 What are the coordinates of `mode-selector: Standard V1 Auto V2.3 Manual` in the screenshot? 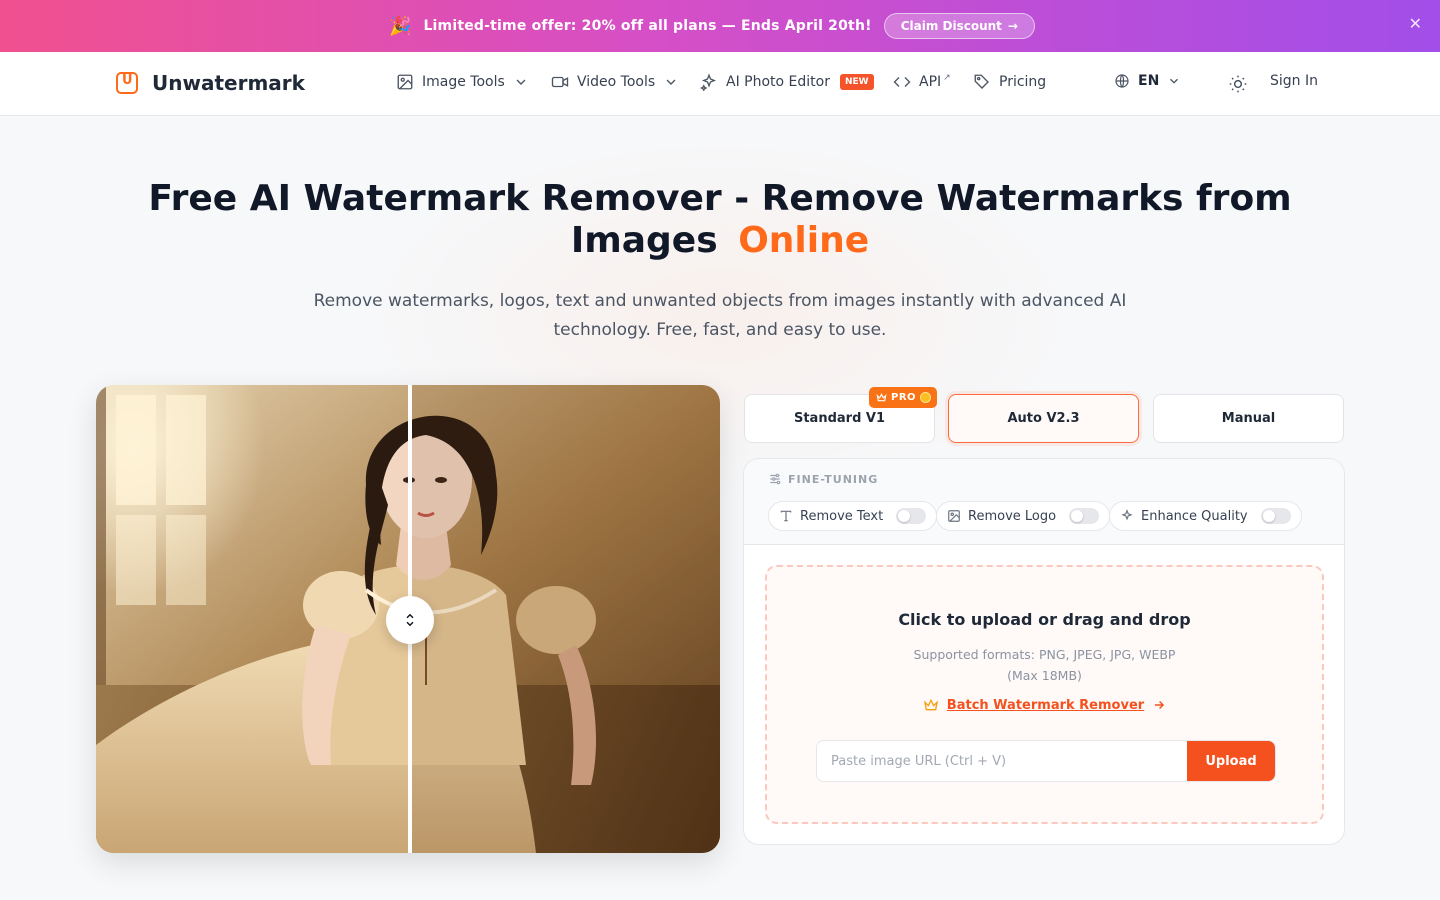 It's located at (1044, 418).